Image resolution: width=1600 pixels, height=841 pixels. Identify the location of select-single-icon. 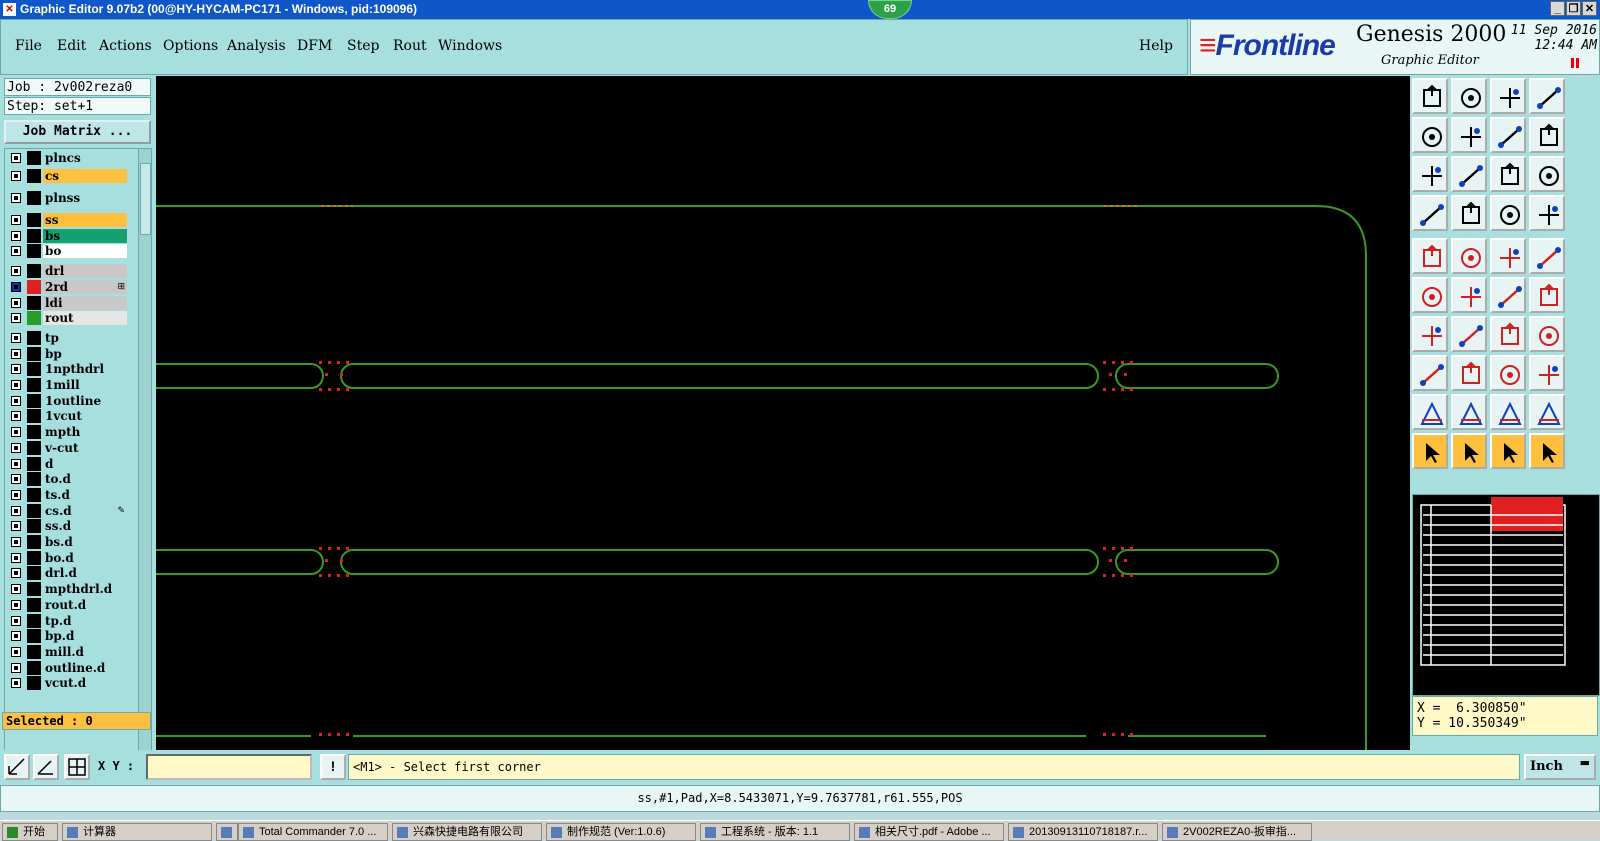
(1508, 451).